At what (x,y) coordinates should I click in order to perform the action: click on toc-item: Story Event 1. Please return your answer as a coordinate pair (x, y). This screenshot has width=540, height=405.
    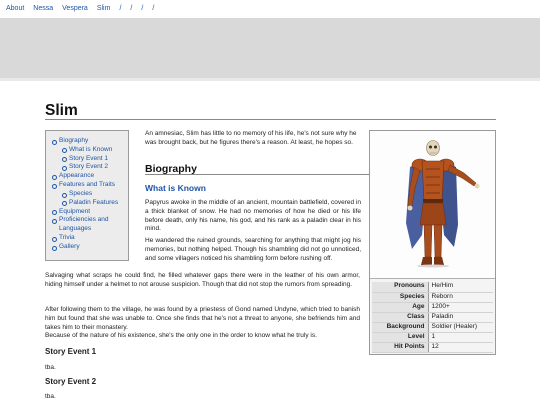
    Looking at the image, I should click on (87, 159).